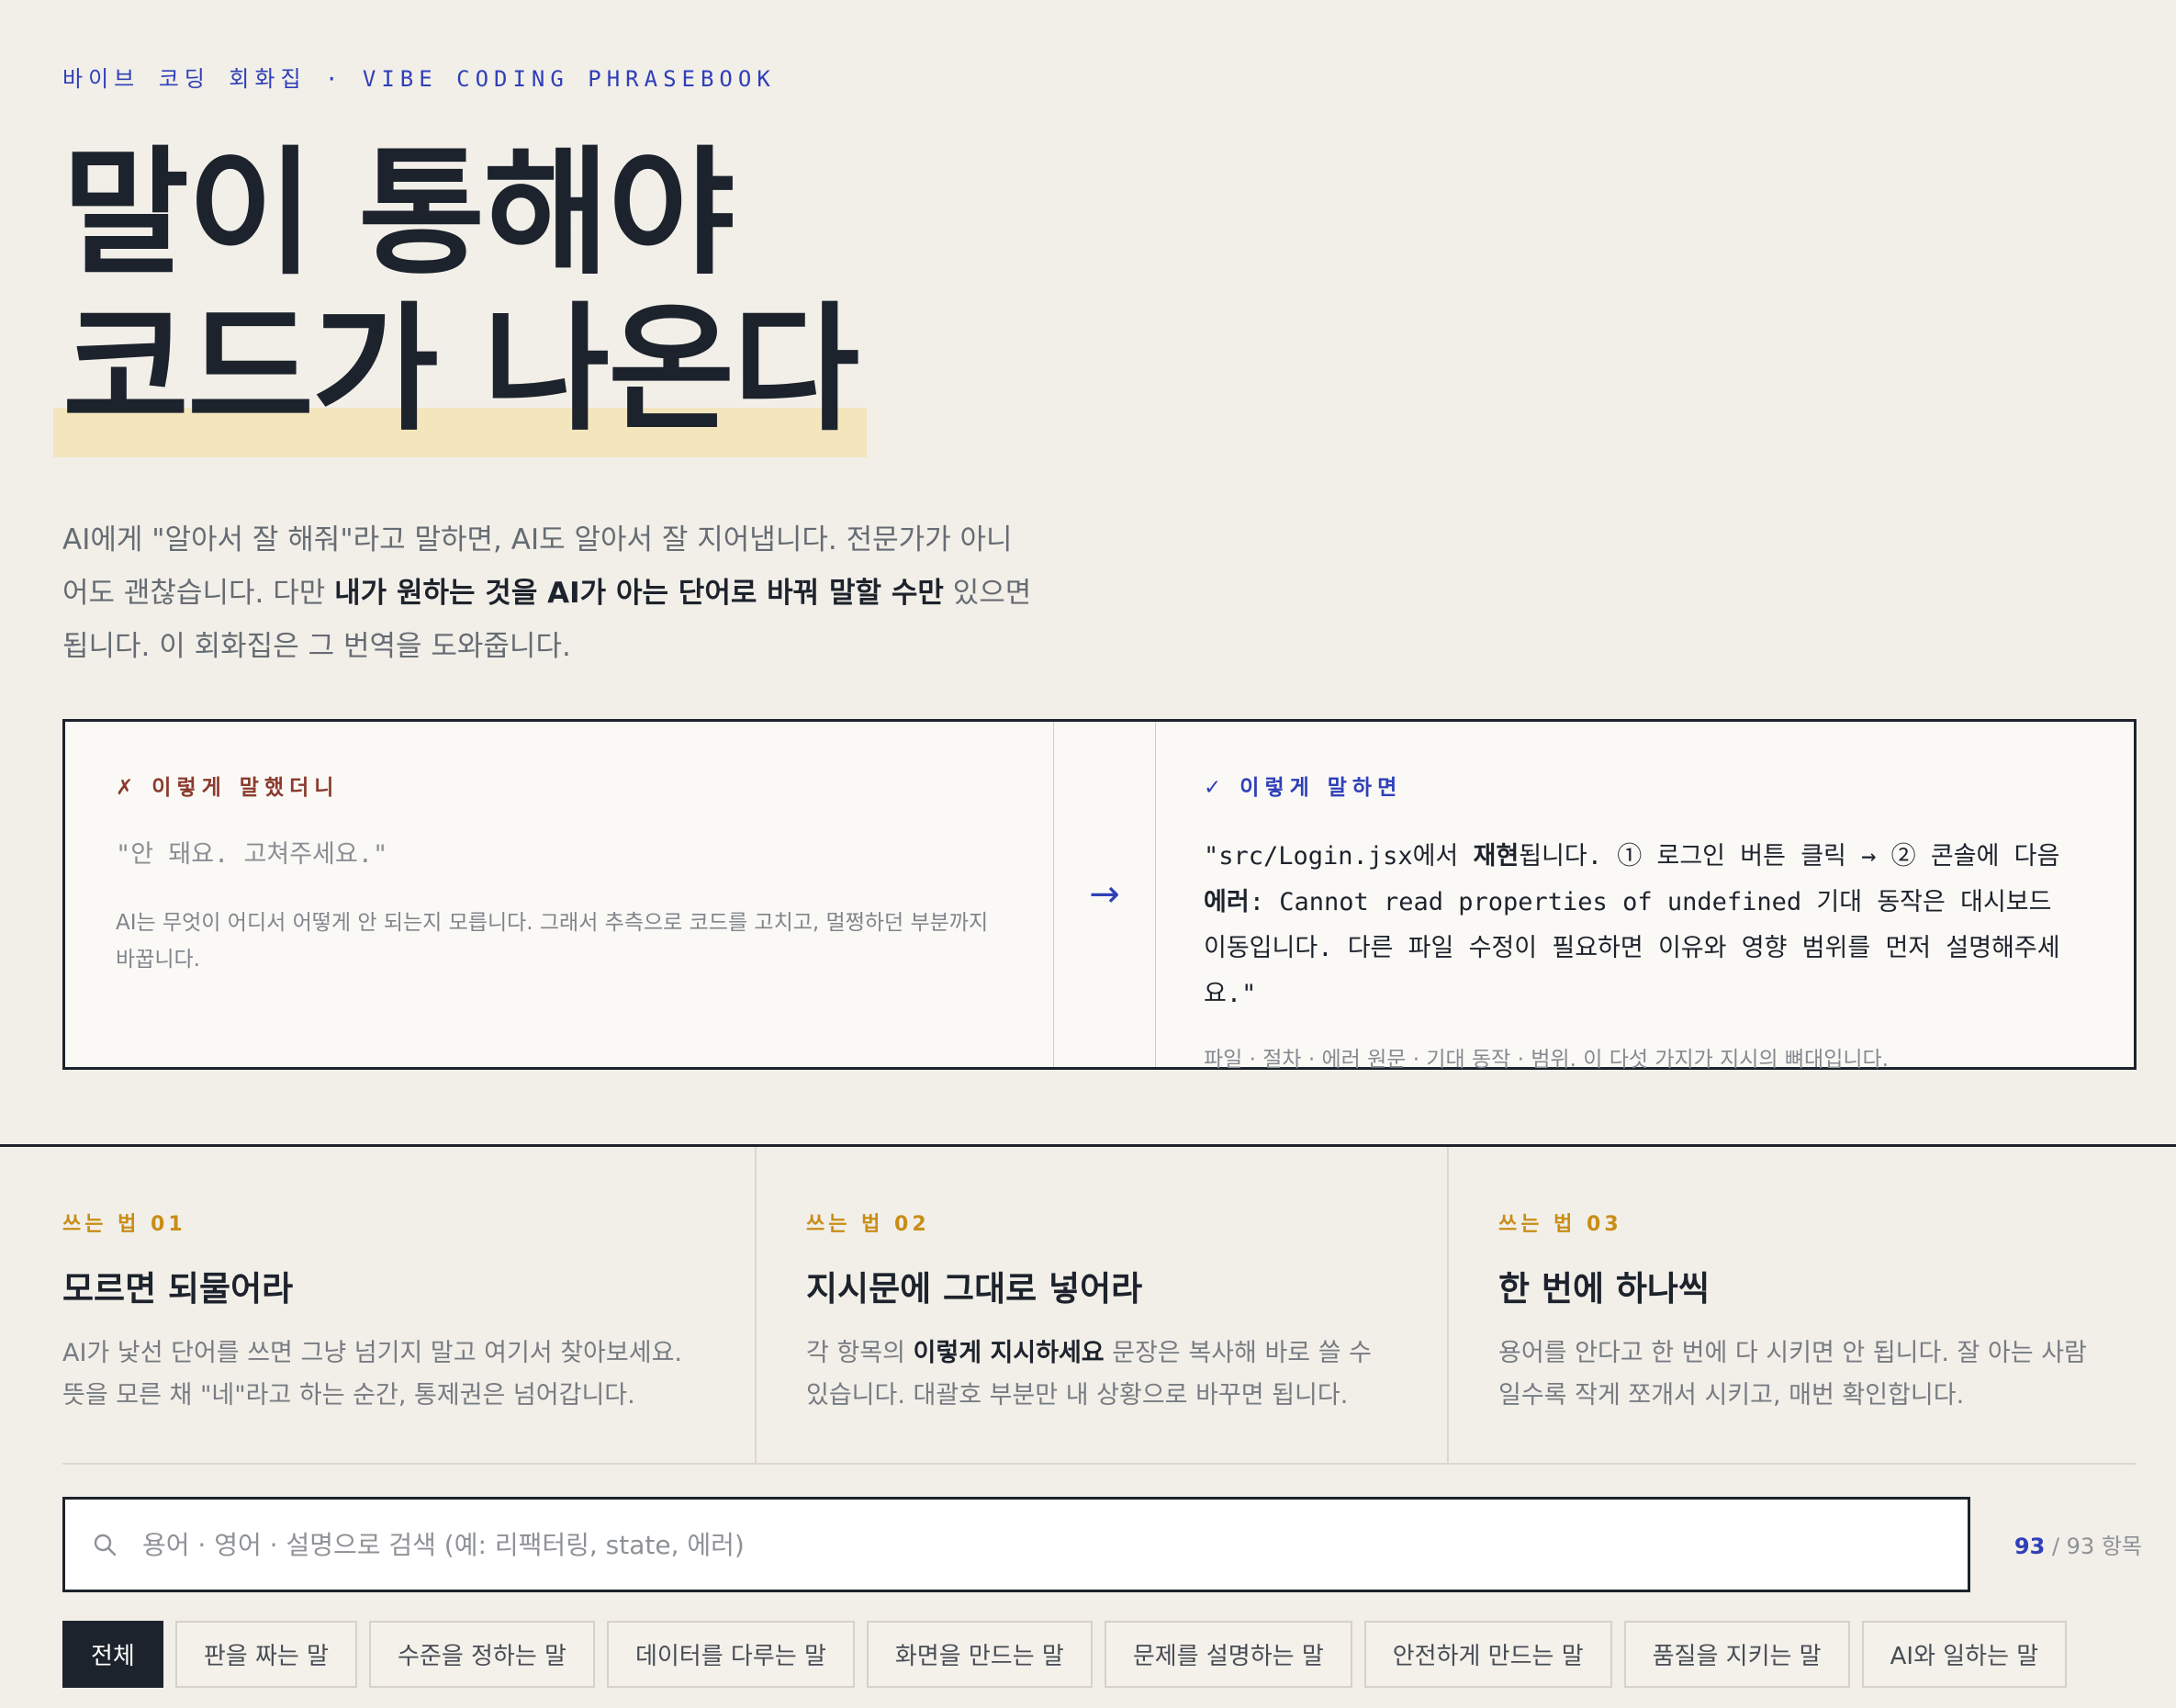  What do you see at coordinates (178, 1289) in the screenshot?
I see `tip-title: 모르면 되물어라` at bounding box center [178, 1289].